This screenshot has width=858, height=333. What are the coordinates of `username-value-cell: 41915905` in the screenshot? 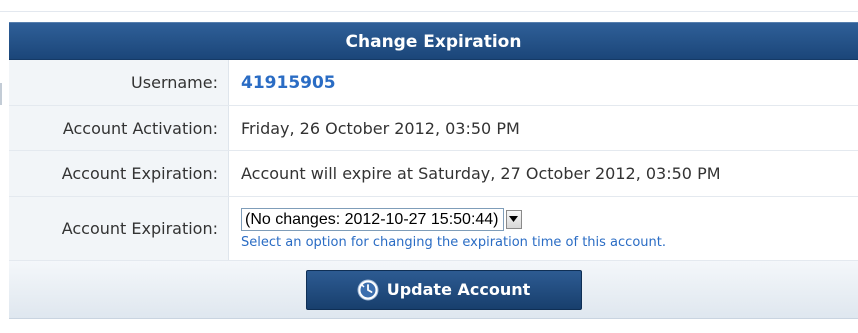 It's located at (543, 82).